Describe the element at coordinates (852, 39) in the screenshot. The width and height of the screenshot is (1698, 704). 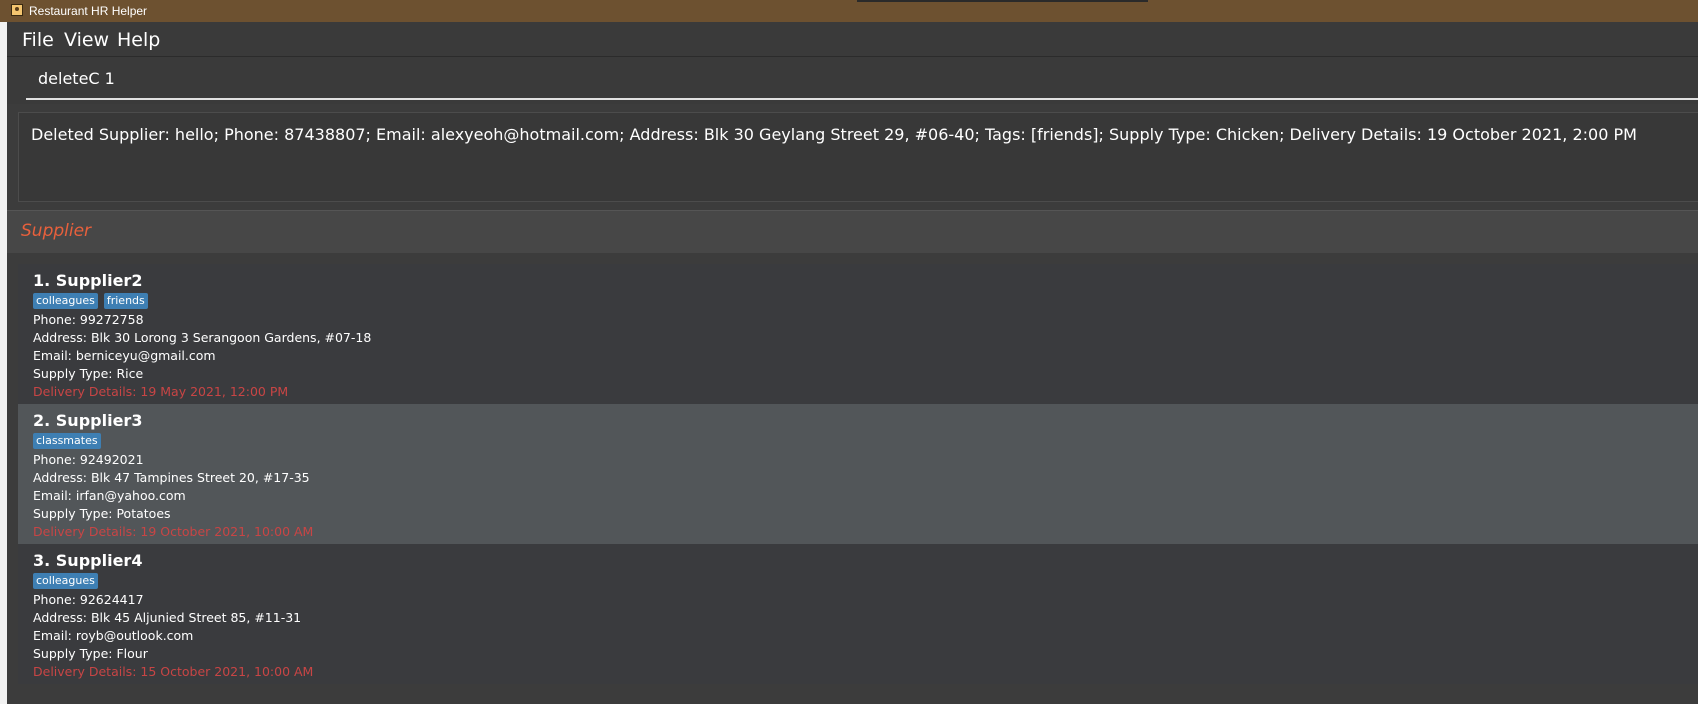
I see `menu-bar: File View Help` at that location.